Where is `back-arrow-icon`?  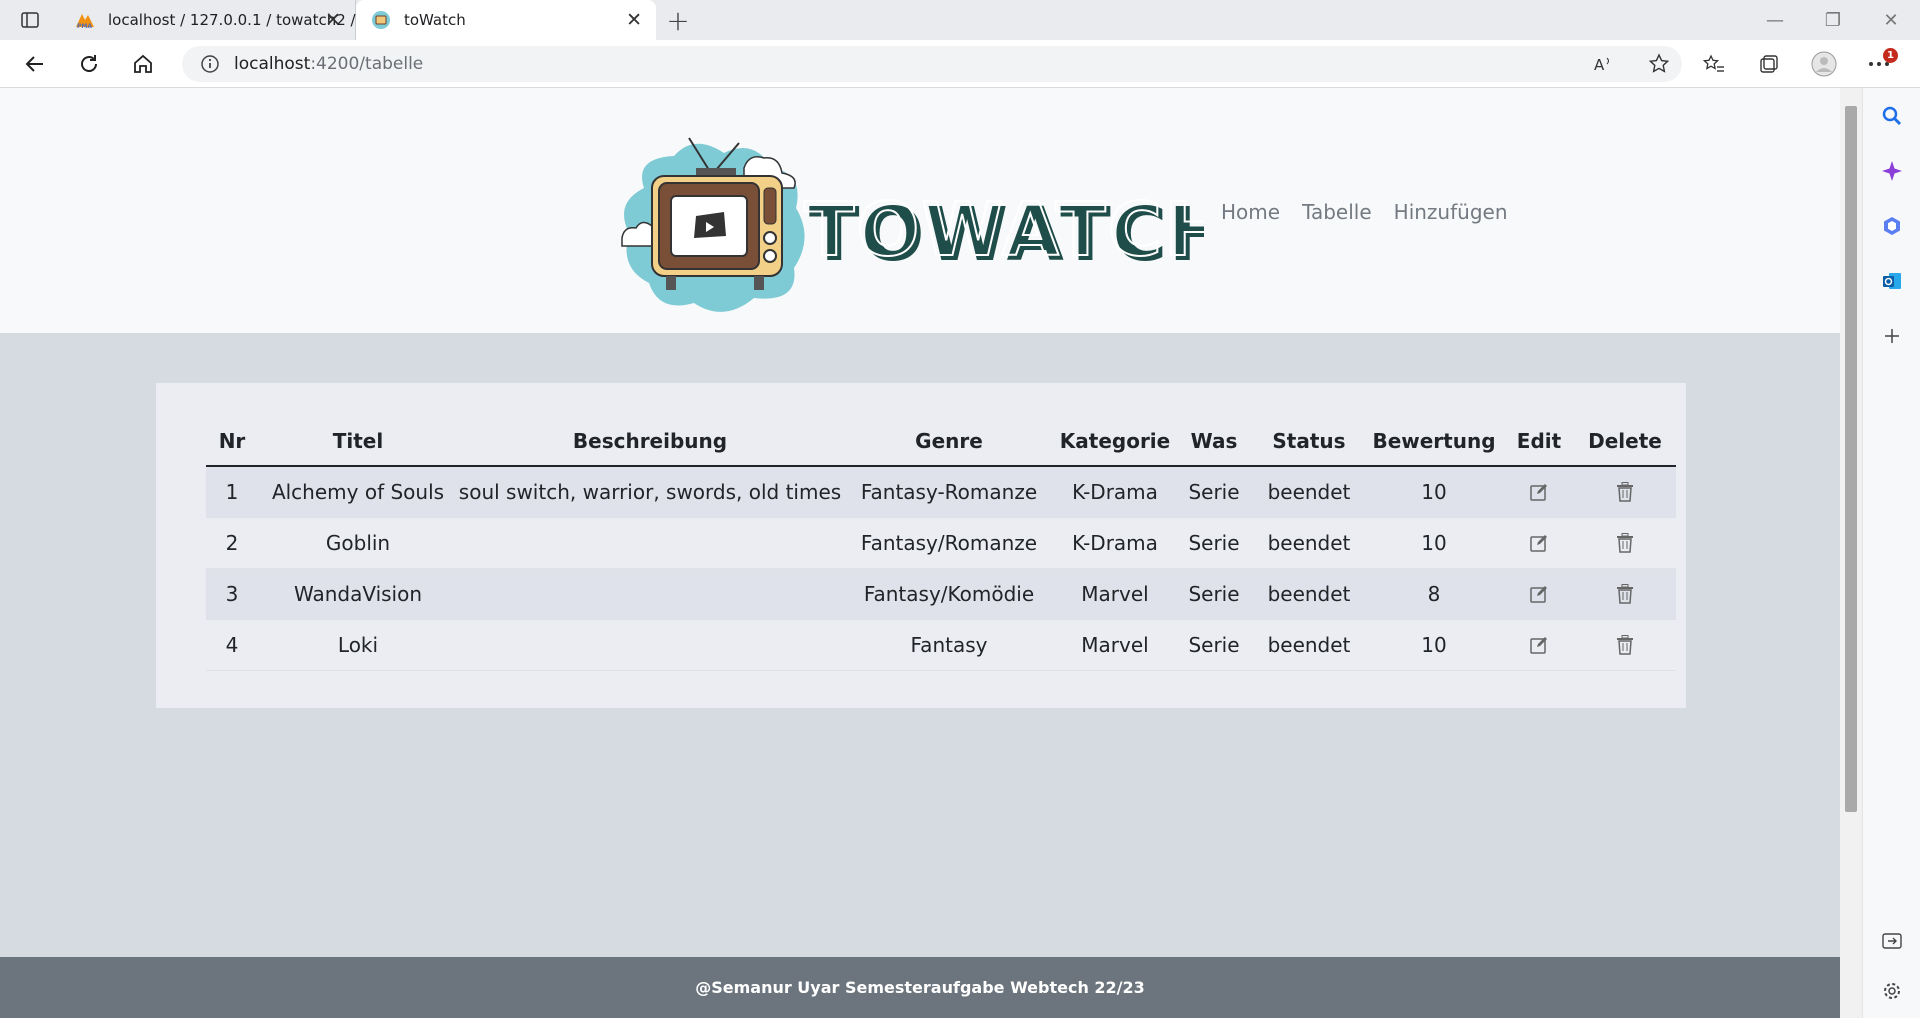 back-arrow-icon is located at coordinates (34, 63).